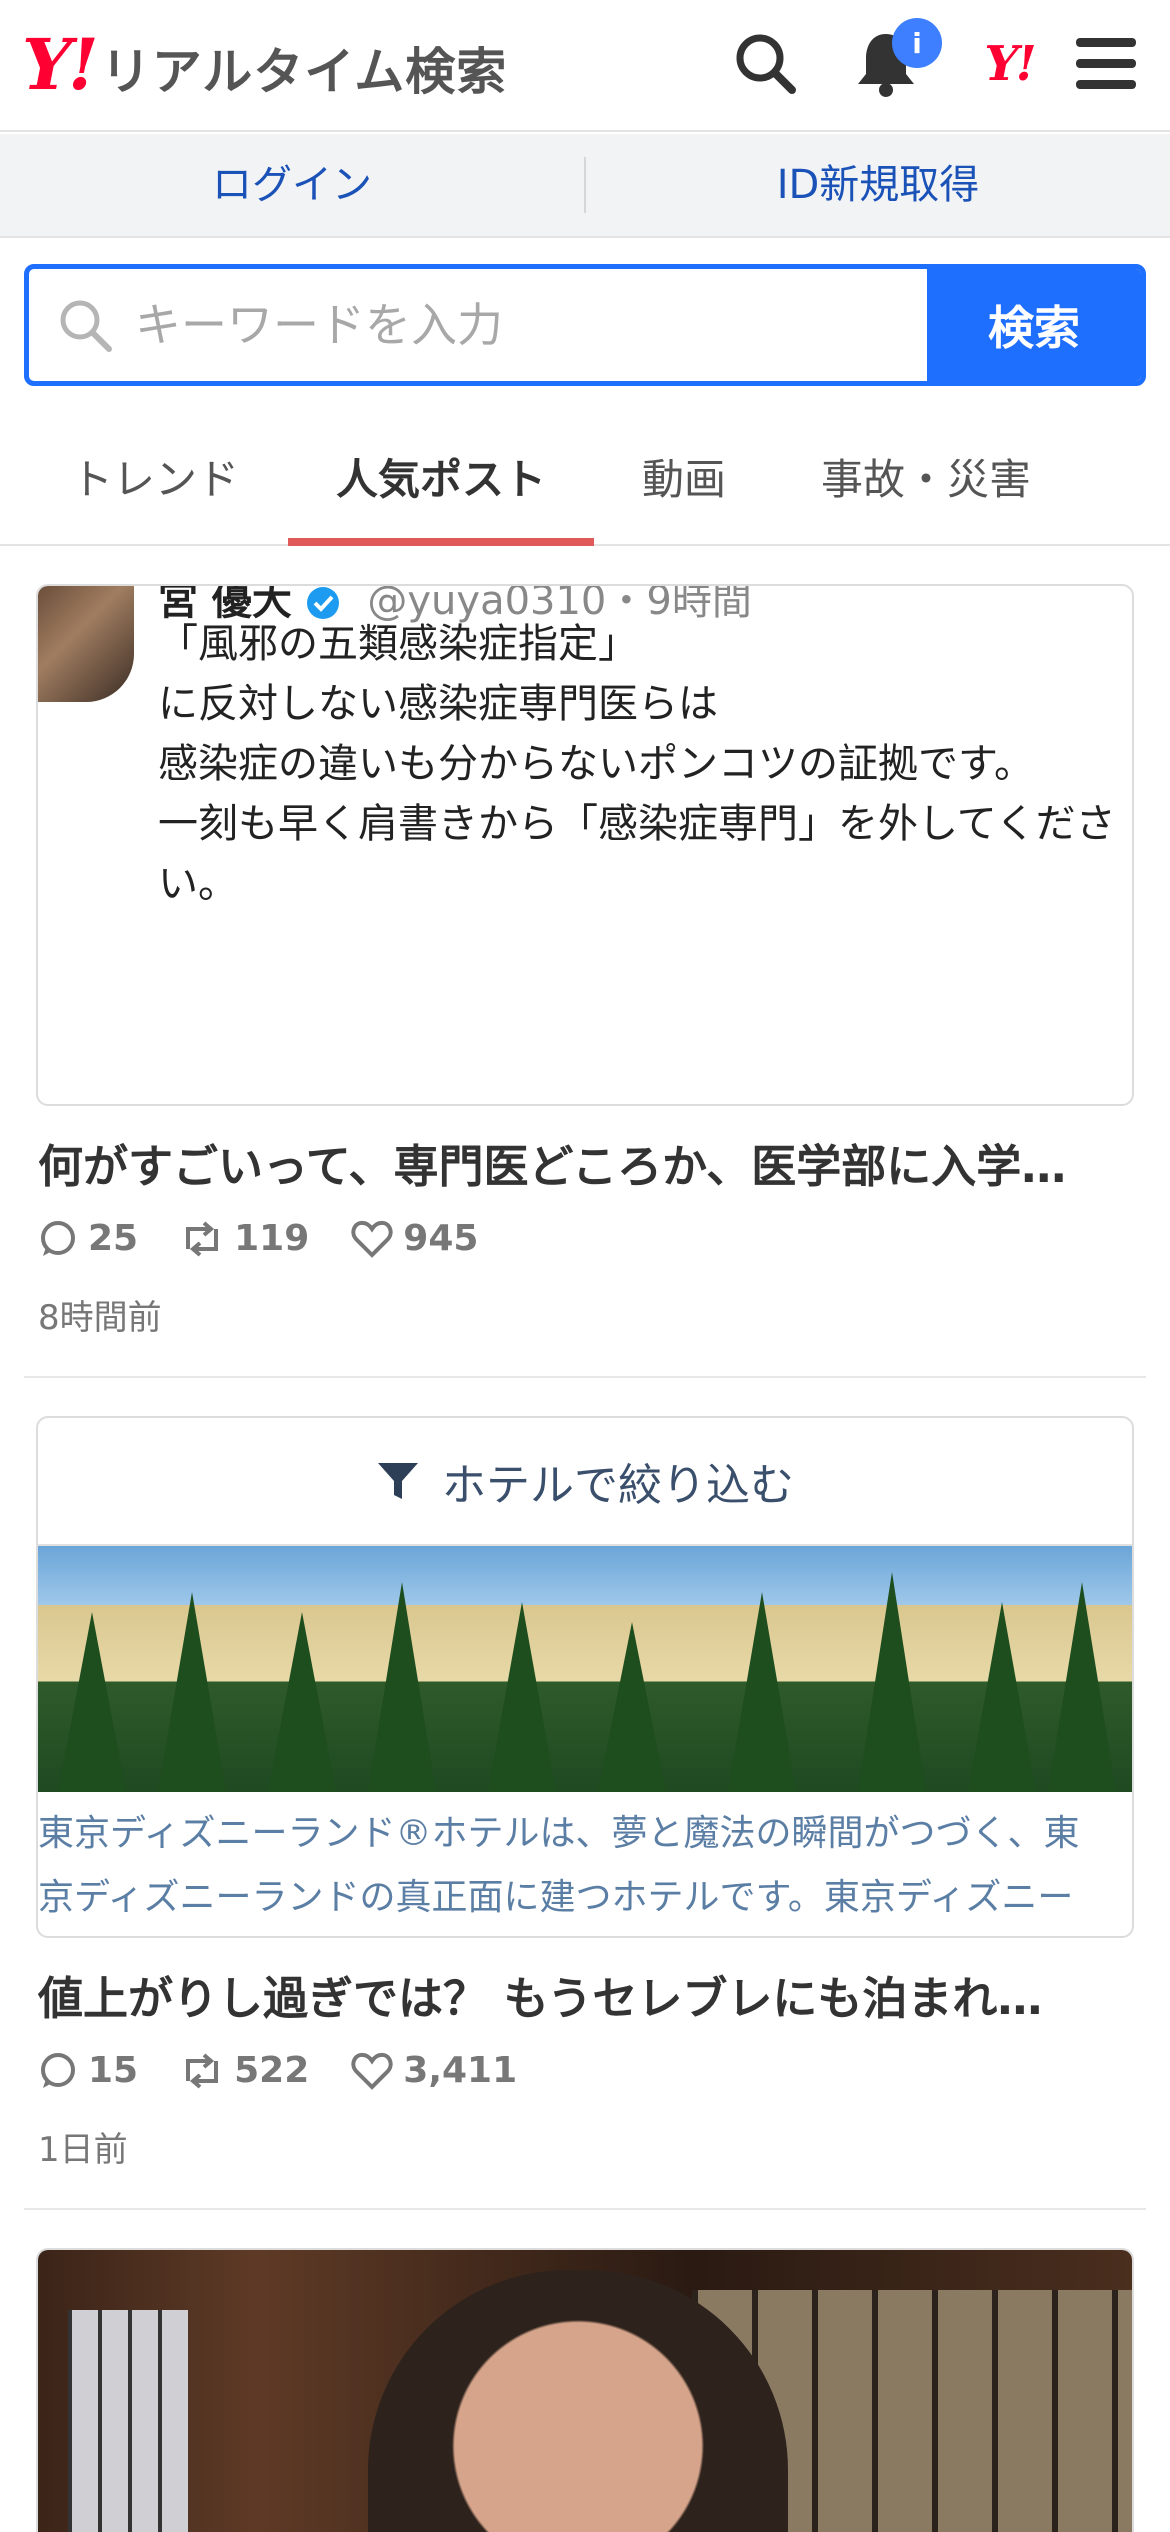 This screenshot has height=2532, width=1170. I want to click on post-card, so click(585, 2390).